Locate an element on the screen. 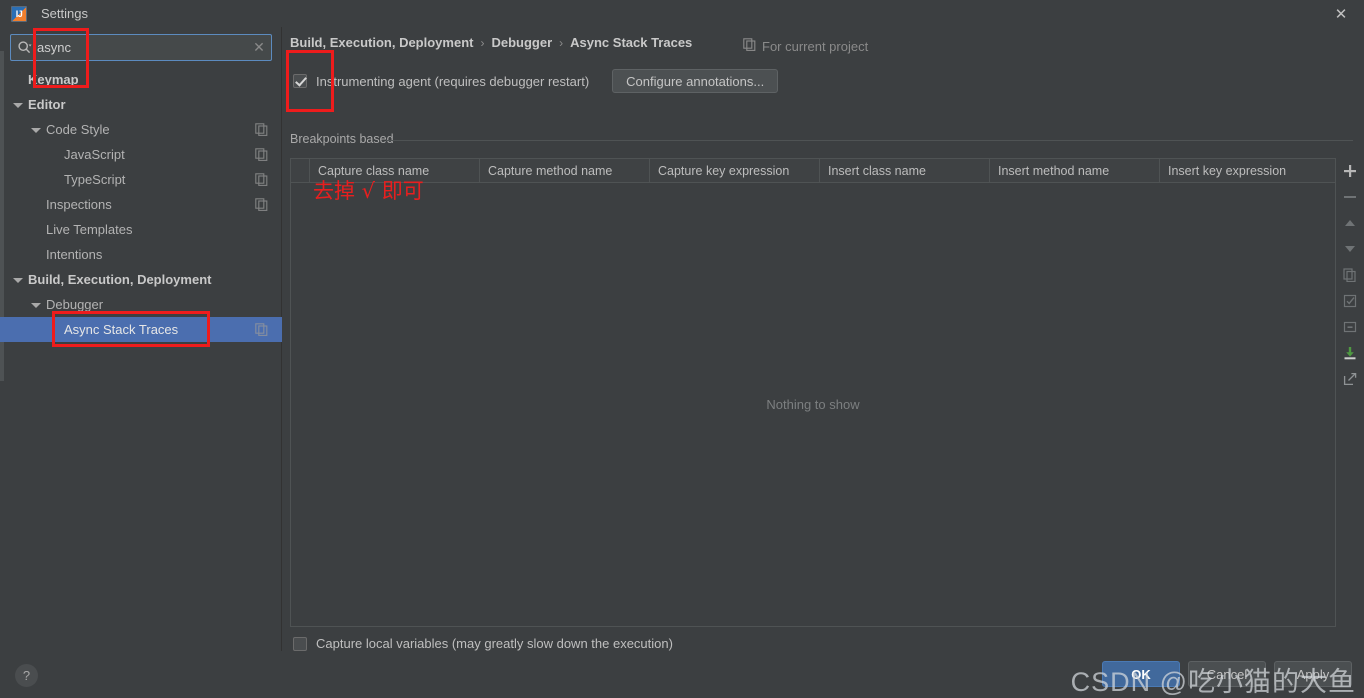 The height and width of the screenshot is (698, 1364). apply-button: Apply is located at coordinates (1313, 674).